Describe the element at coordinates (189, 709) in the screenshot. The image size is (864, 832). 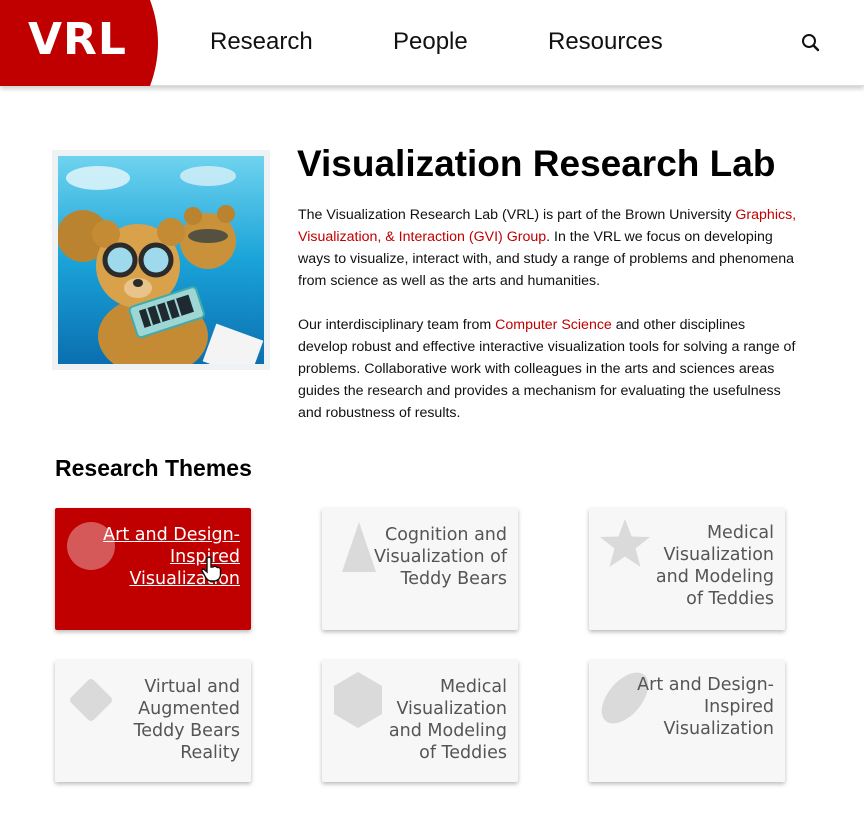
I see `label-line: Augmented` at that location.